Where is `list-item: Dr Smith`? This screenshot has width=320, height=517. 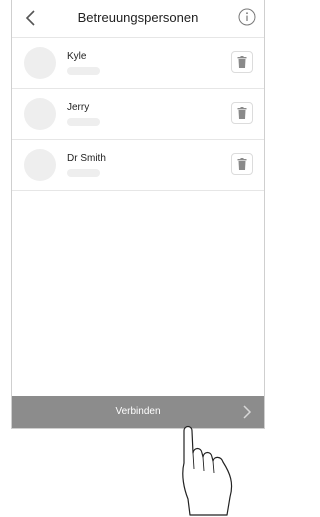
list-item: Dr Smith is located at coordinates (138, 165).